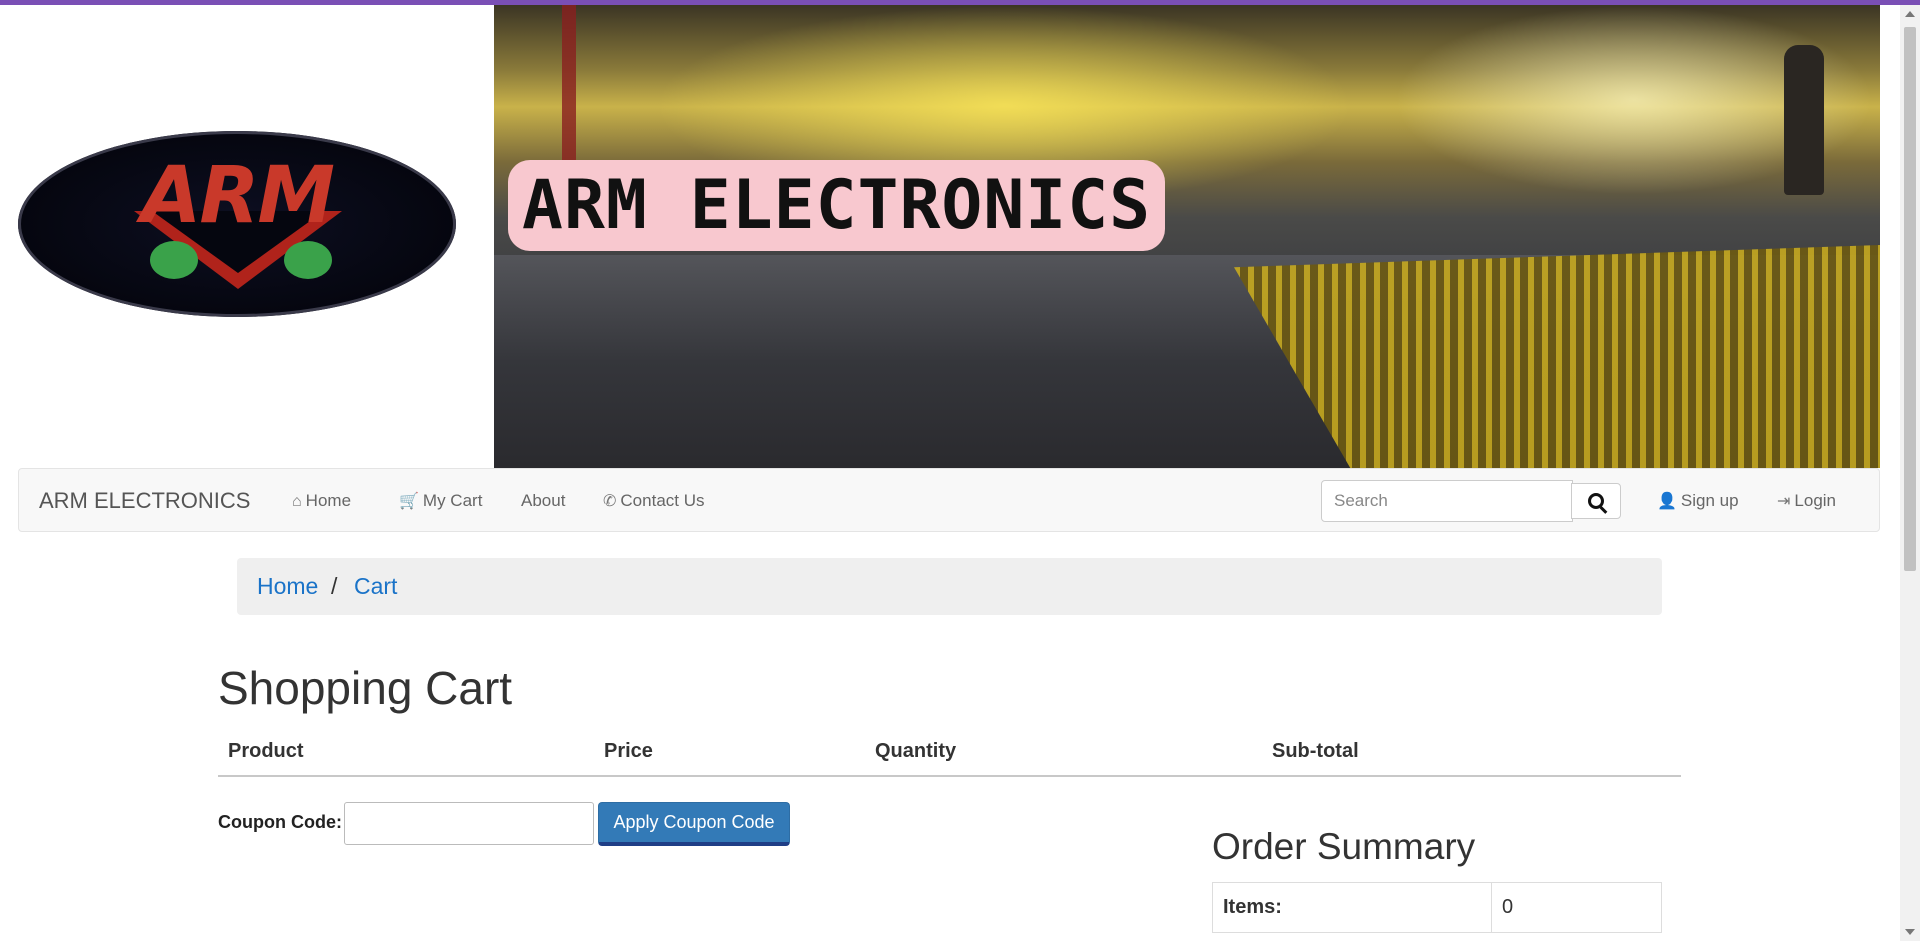  What do you see at coordinates (280, 822) in the screenshot?
I see `coupon-label: Coupon Code:` at bounding box center [280, 822].